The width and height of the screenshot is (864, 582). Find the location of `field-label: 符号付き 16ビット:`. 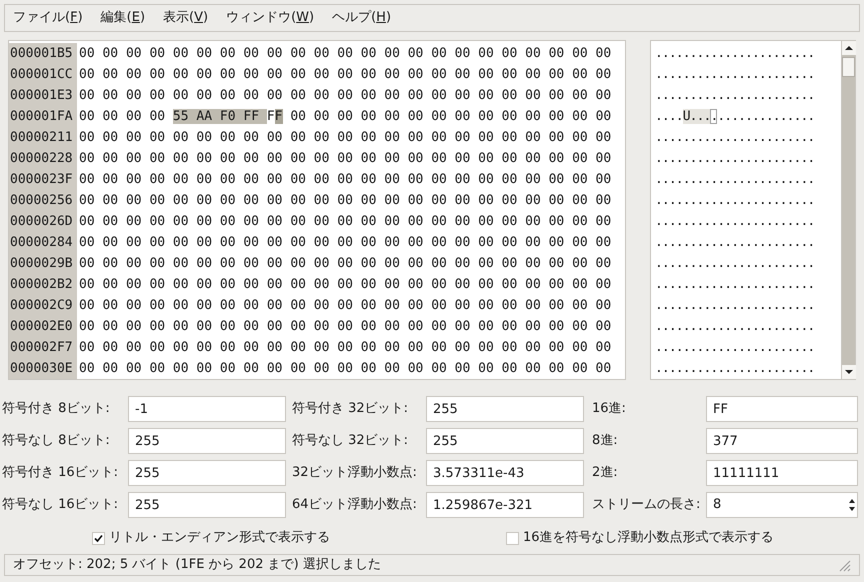

field-label: 符号付き 16ビット: is located at coordinates (61, 473).